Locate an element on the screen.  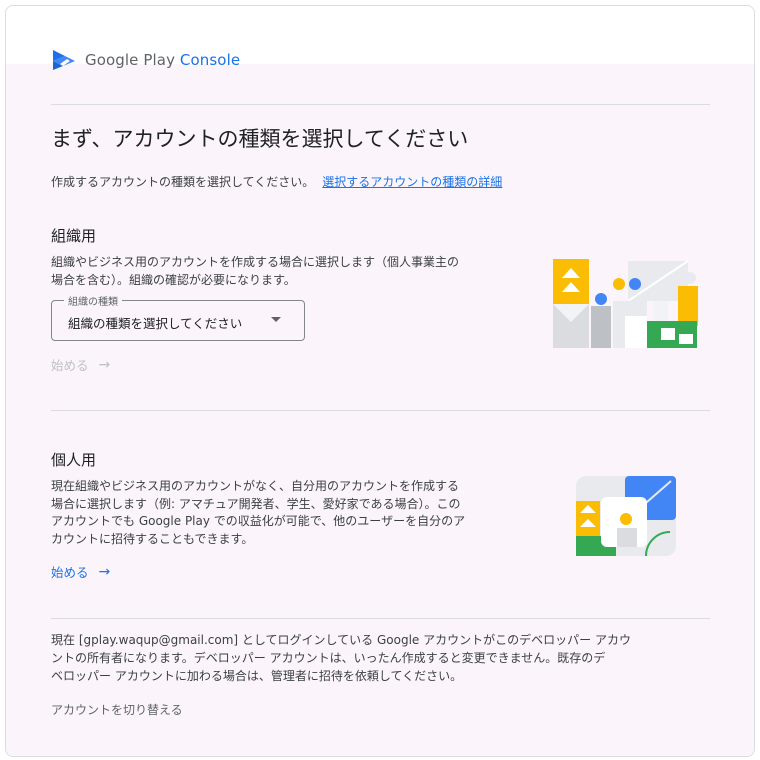
subtitle-text: 作成するアカウントの種類を選択してください。 is located at coordinates (183, 182).